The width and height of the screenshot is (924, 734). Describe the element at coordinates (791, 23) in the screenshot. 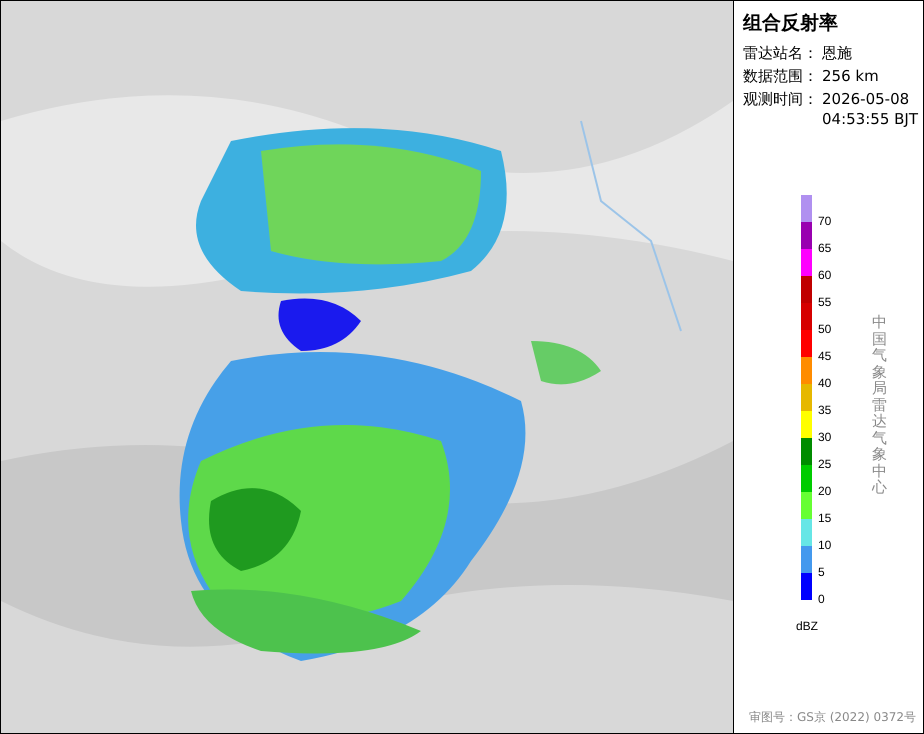

I see `panel-title: 组合反射率` at that location.